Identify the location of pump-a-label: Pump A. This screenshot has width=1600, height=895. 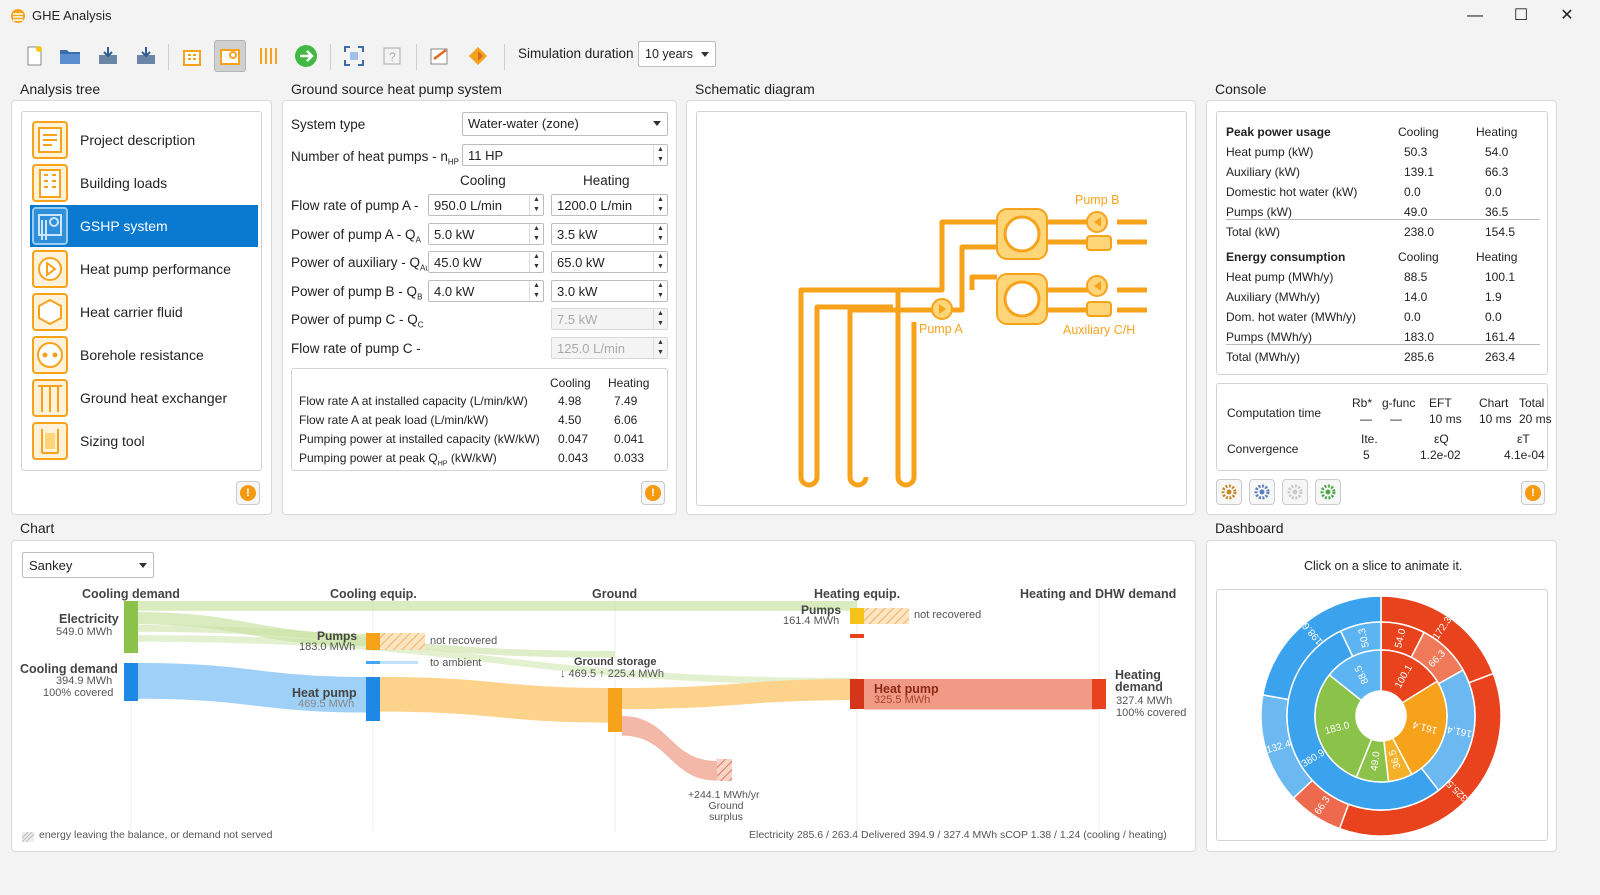
(941, 329).